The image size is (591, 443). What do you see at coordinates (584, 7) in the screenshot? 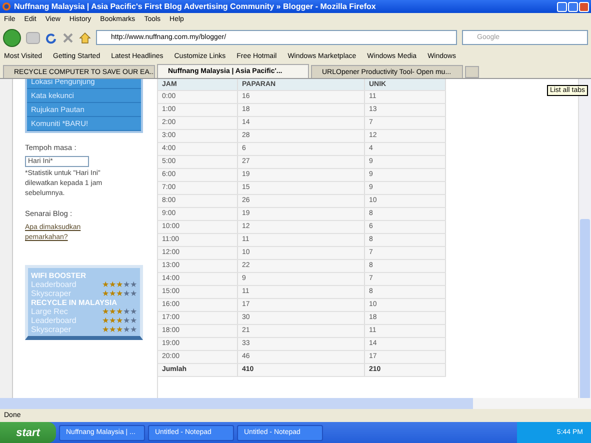
I see `close-button` at bounding box center [584, 7].